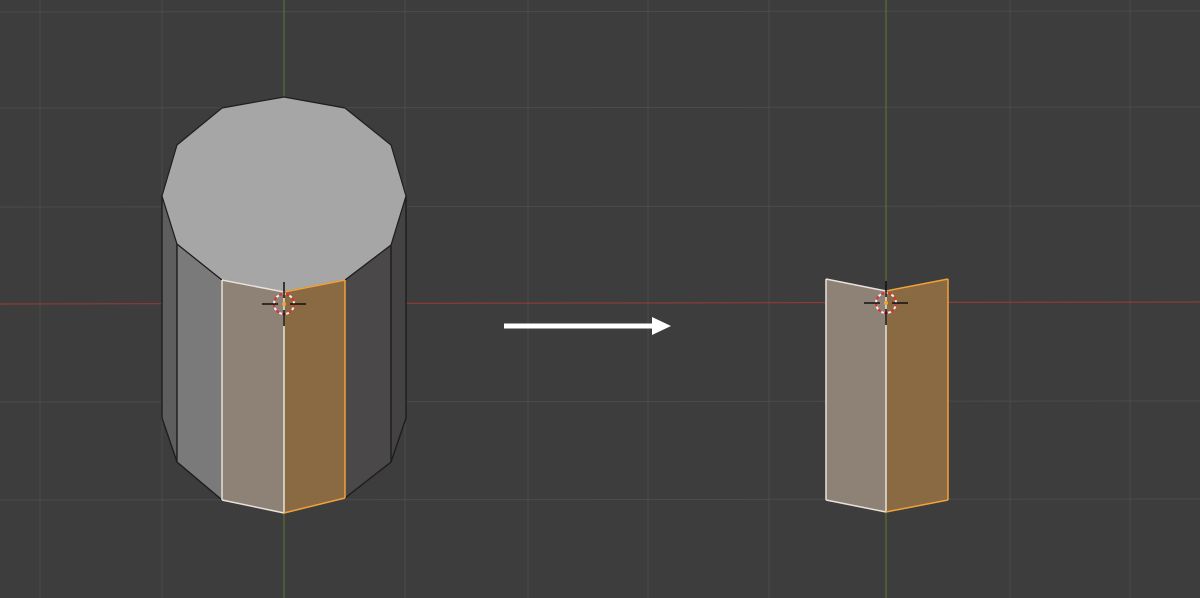  I want to click on cylinder-object, so click(284, 305).